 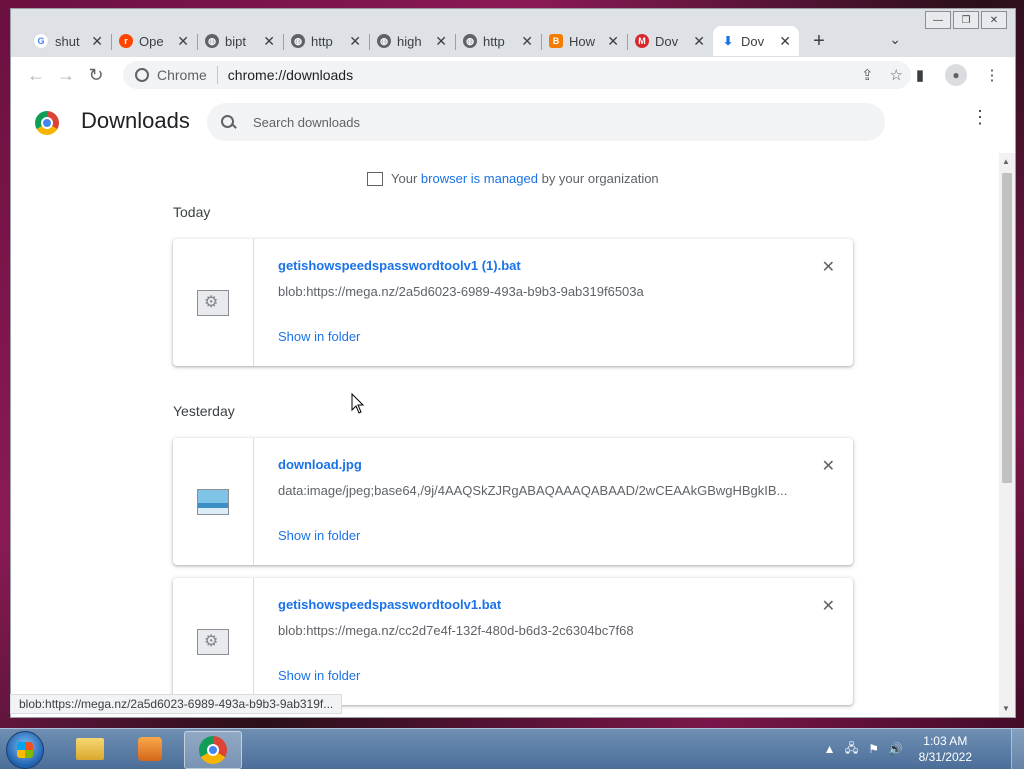 I want to click on tab-1: r Ope ✕, so click(x=154, y=41).